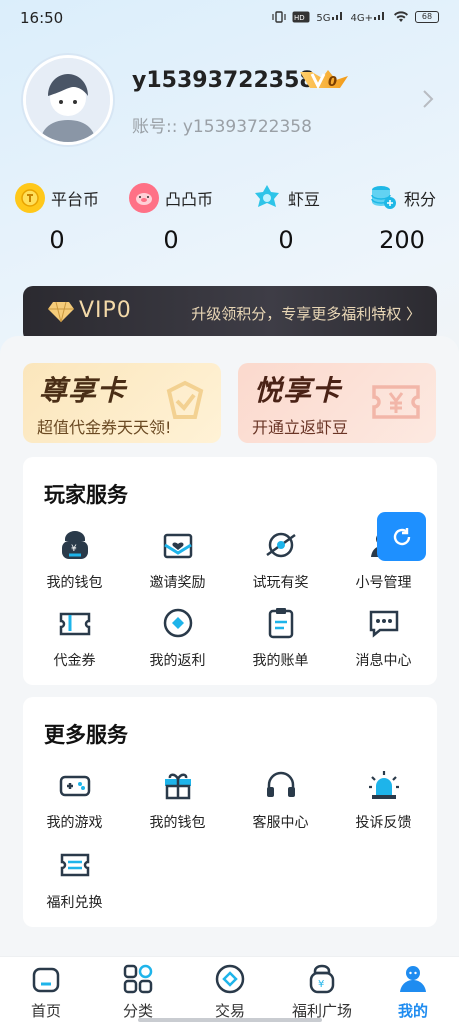 This screenshot has width=459, height=1024. What do you see at coordinates (74, 903) in the screenshot?
I see `service-label: 福利兑换` at bounding box center [74, 903].